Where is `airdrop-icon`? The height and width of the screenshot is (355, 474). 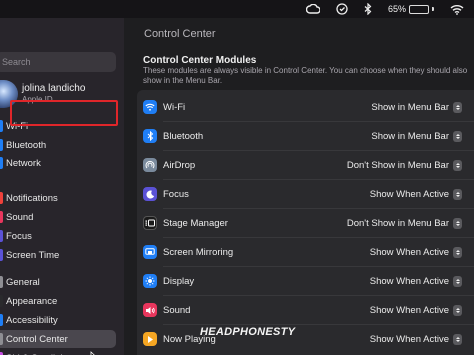 airdrop-icon is located at coordinates (150, 165).